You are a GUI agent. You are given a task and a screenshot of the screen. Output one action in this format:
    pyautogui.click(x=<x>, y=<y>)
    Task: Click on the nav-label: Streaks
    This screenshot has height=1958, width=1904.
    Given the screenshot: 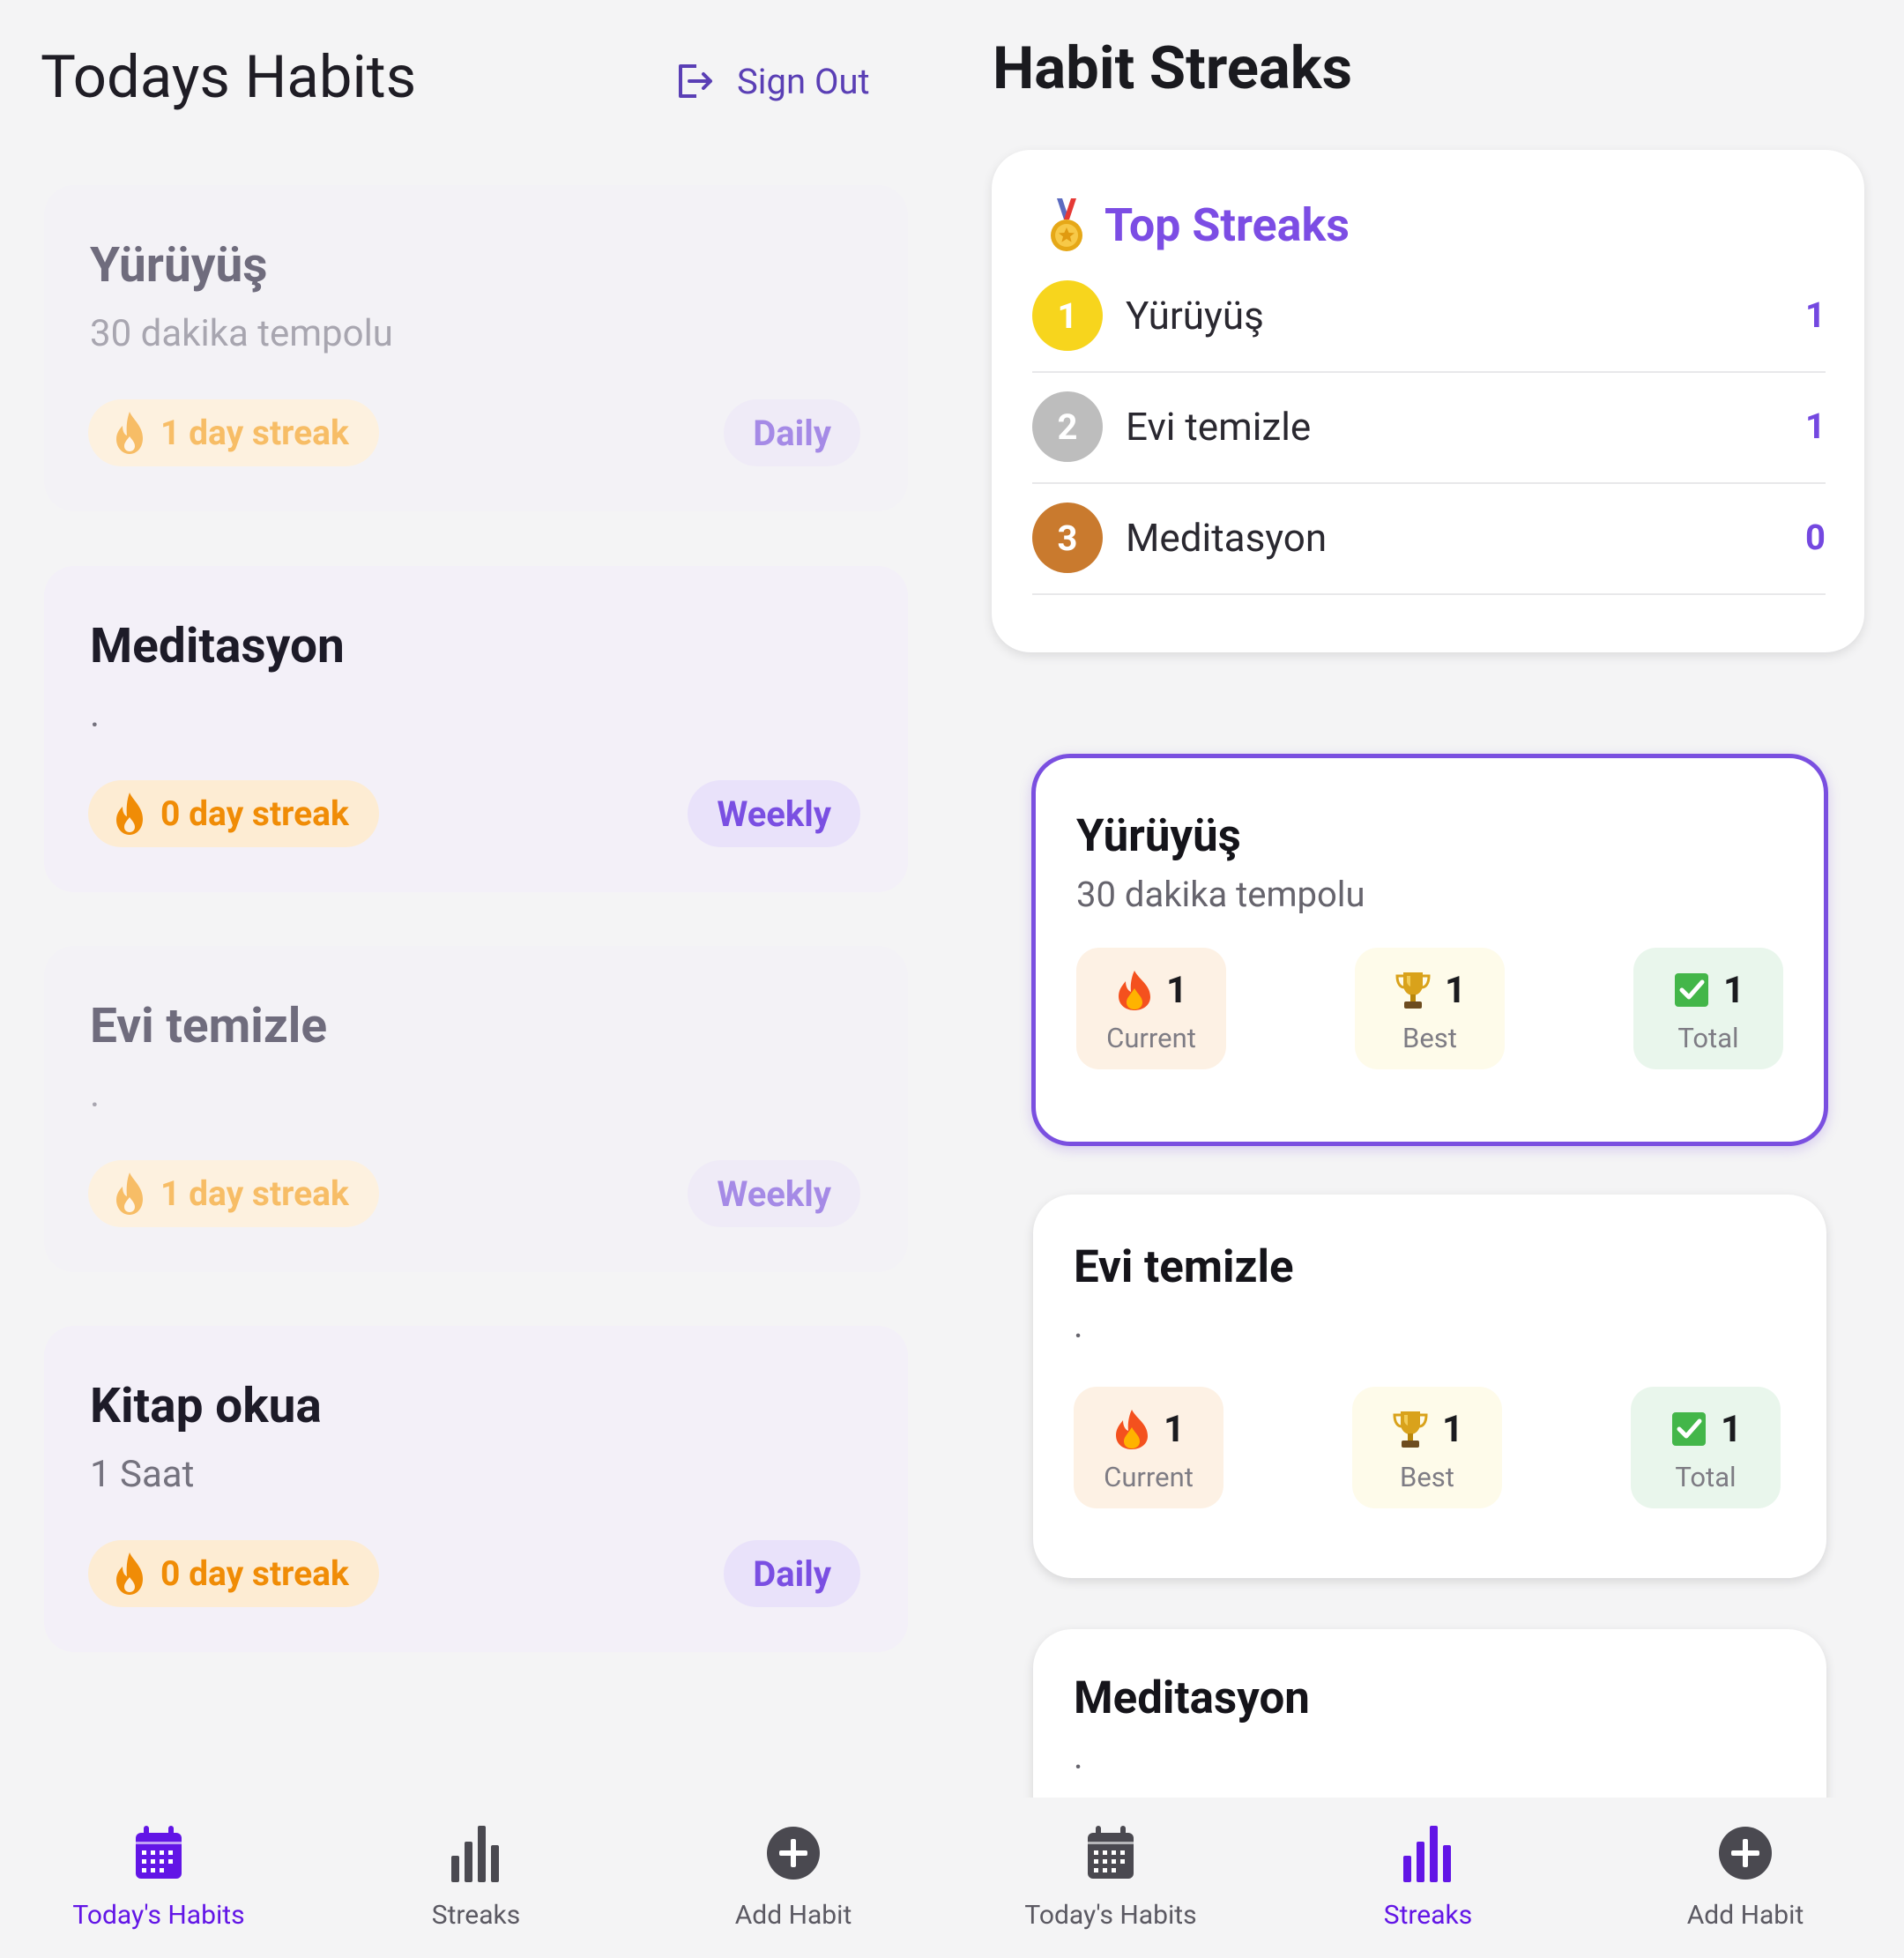 What is the action you would take?
    pyautogui.click(x=1428, y=1916)
    